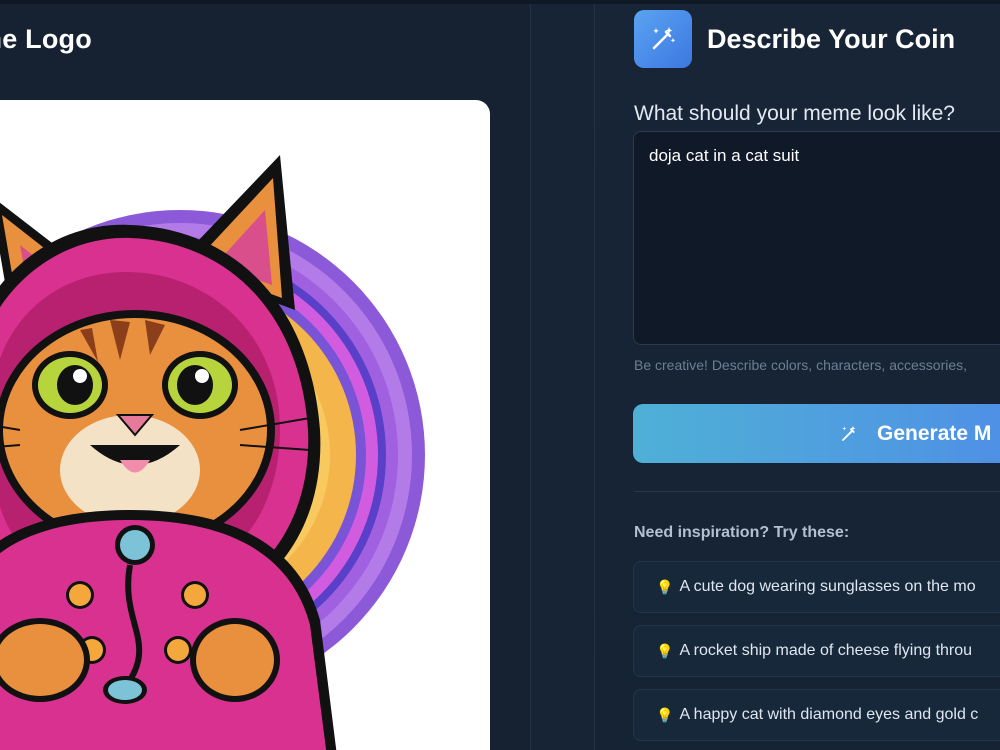 Image resolution: width=1000 pixels, height=750 pixels. Describe the element at coordinates (46, 39) in the screenshot. I see `logo-panel-title: me Logo` at that location.